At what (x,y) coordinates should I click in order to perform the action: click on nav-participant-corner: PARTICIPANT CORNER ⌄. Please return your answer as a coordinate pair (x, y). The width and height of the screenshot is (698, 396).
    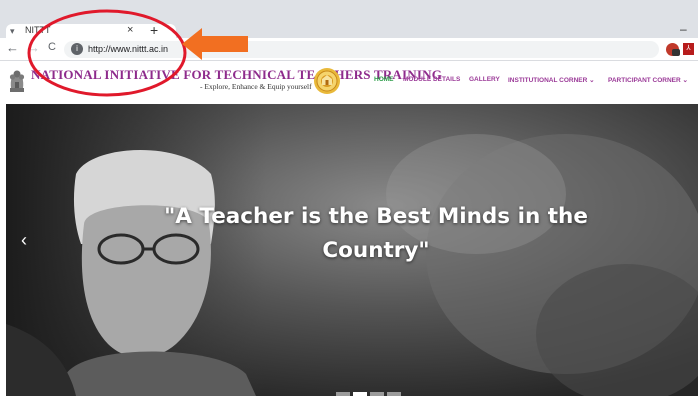
    Looking at the image, I should click on (648, 80).